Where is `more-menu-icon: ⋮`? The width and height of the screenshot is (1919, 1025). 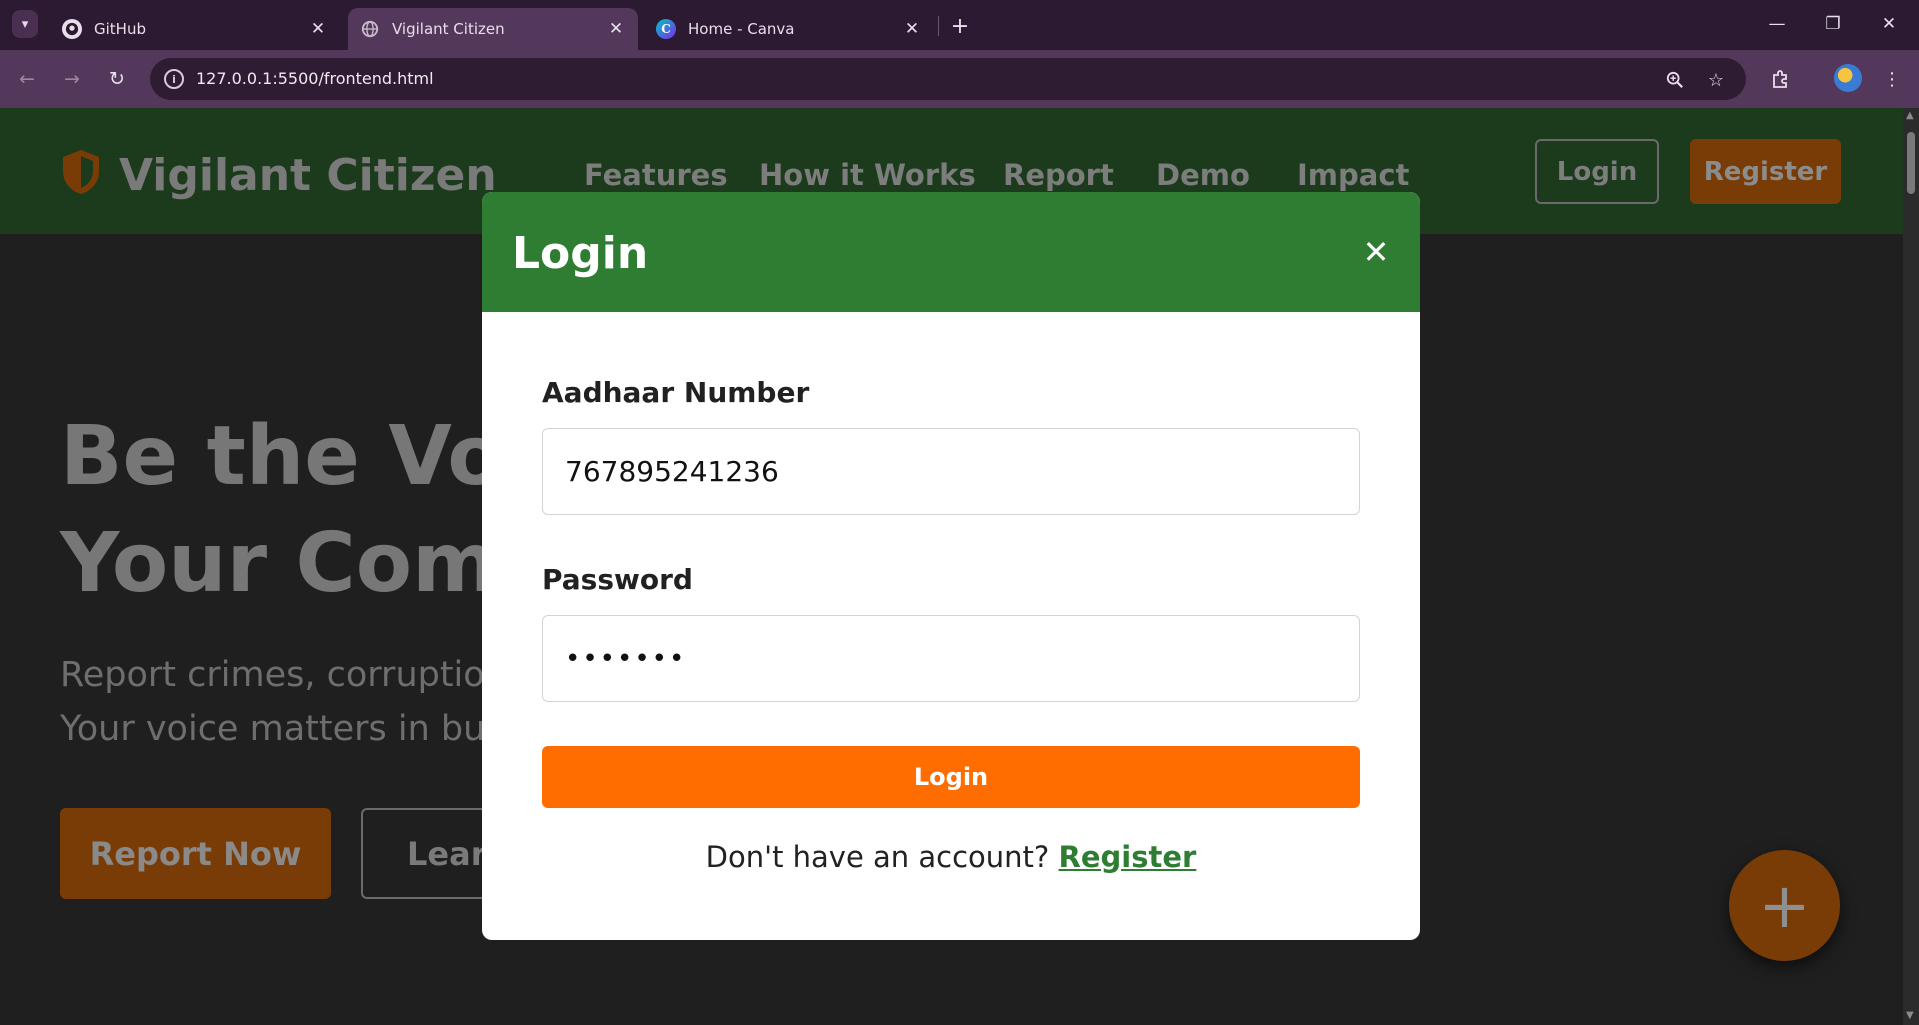 more-menu-icon: ⋮ is located at coordinates (1892, 79).